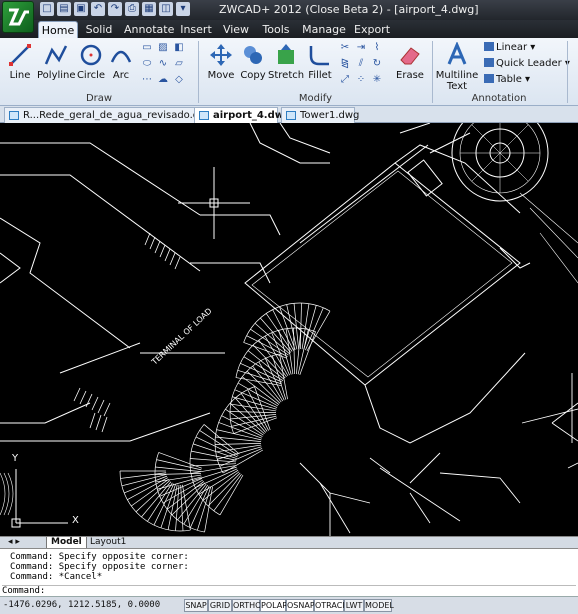 This screenshot has height=614, width=578. Describe the element at coordinates (127, 332) in the screenshot. I see `parking-stalls` at that location.